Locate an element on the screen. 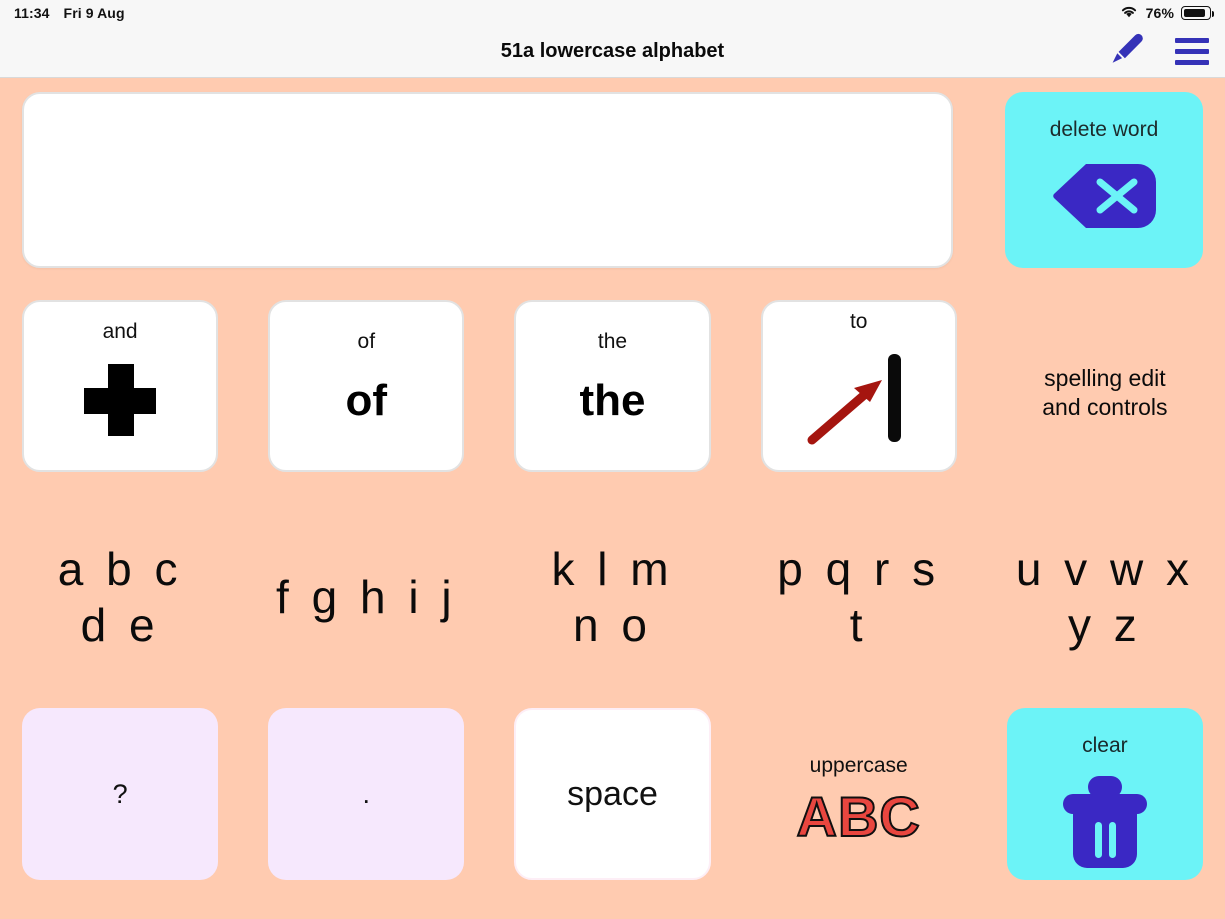 The image size is (1225, 919). letters-line1: f g h i j is located at coordinates (366, 596).